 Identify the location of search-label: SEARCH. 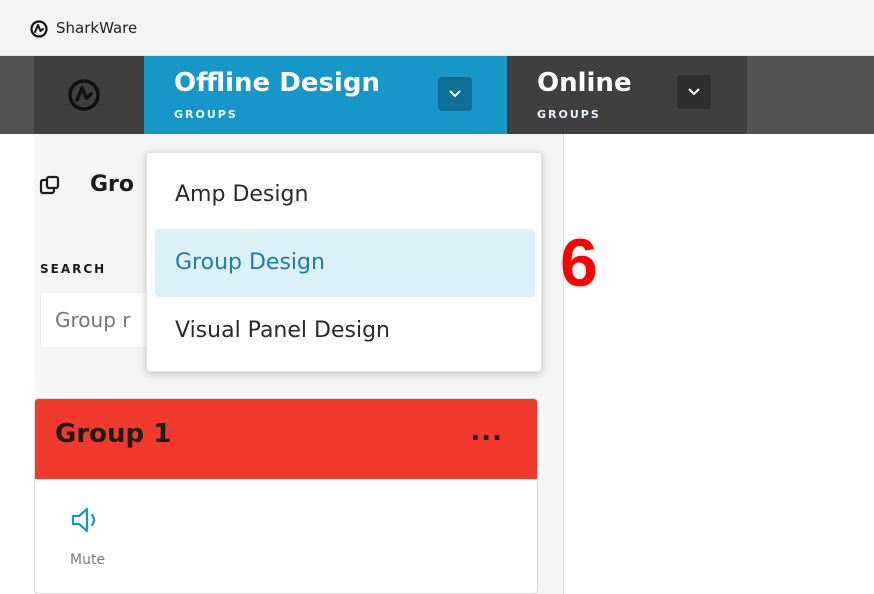
(73, 269).